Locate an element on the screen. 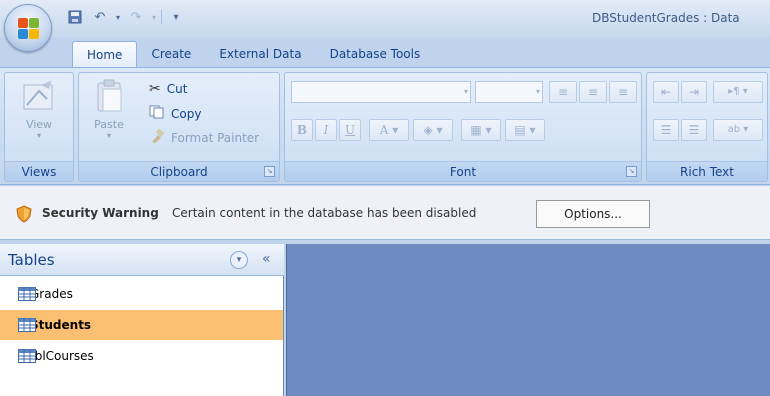 The image size is (770, 396). quick-access-toolbar: ↶ ▾ ↷ ▾ ▾ is located at coordinates (125, 17).